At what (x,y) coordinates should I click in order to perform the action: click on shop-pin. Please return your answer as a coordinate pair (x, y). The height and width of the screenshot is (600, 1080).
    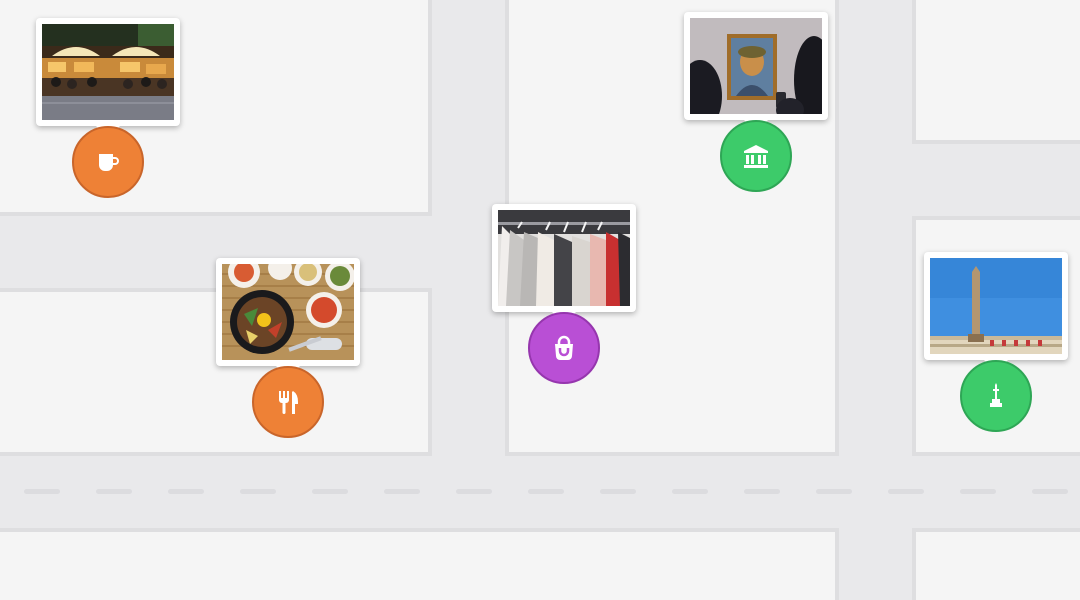
    Looking at the image, I should click on (564, 348).